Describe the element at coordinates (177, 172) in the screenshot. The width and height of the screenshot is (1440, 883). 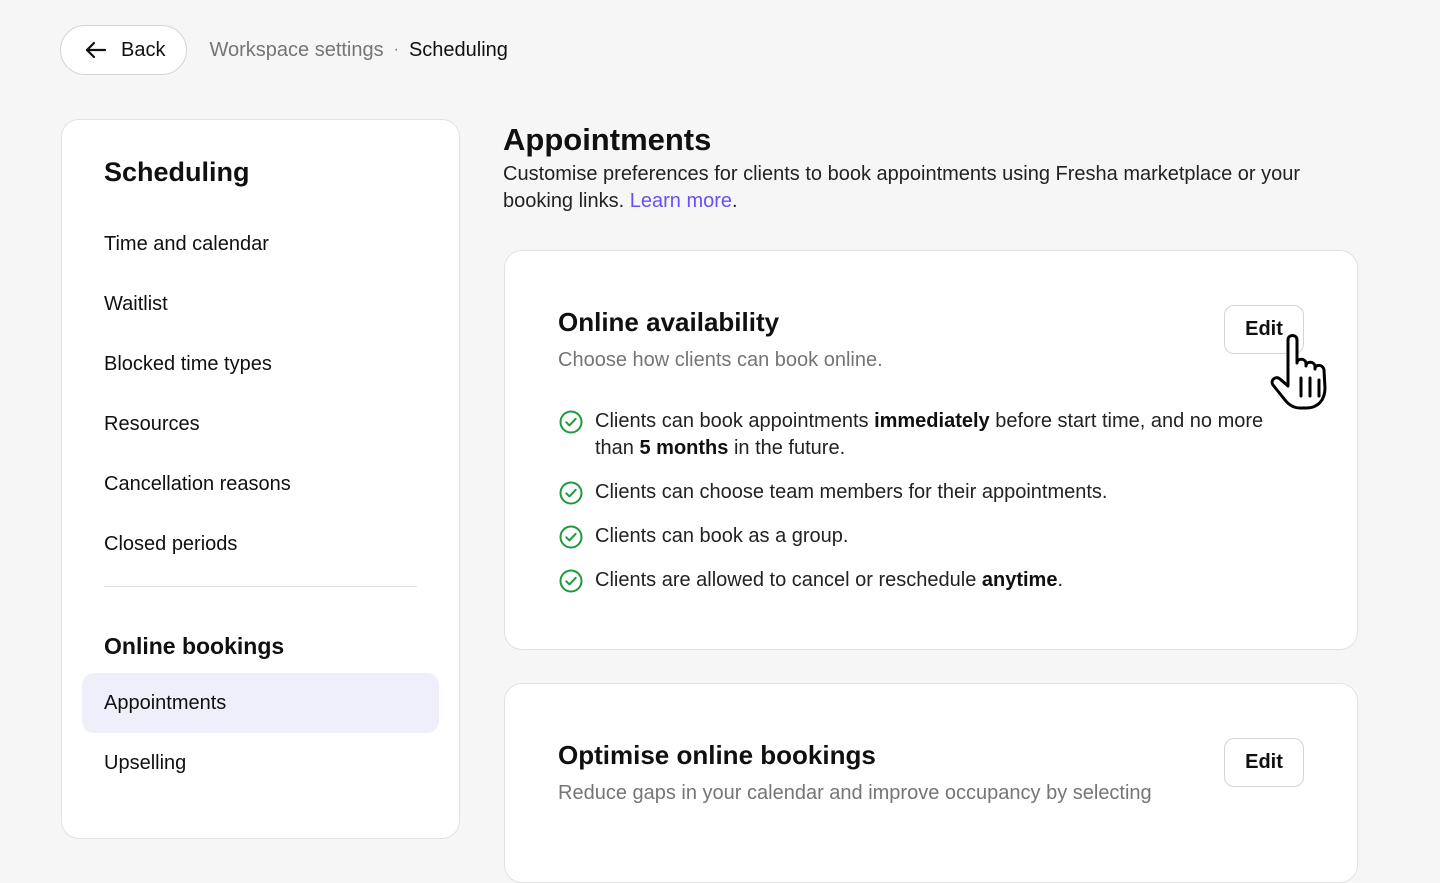
I see `sidebar-title: Scheduling` at that location.